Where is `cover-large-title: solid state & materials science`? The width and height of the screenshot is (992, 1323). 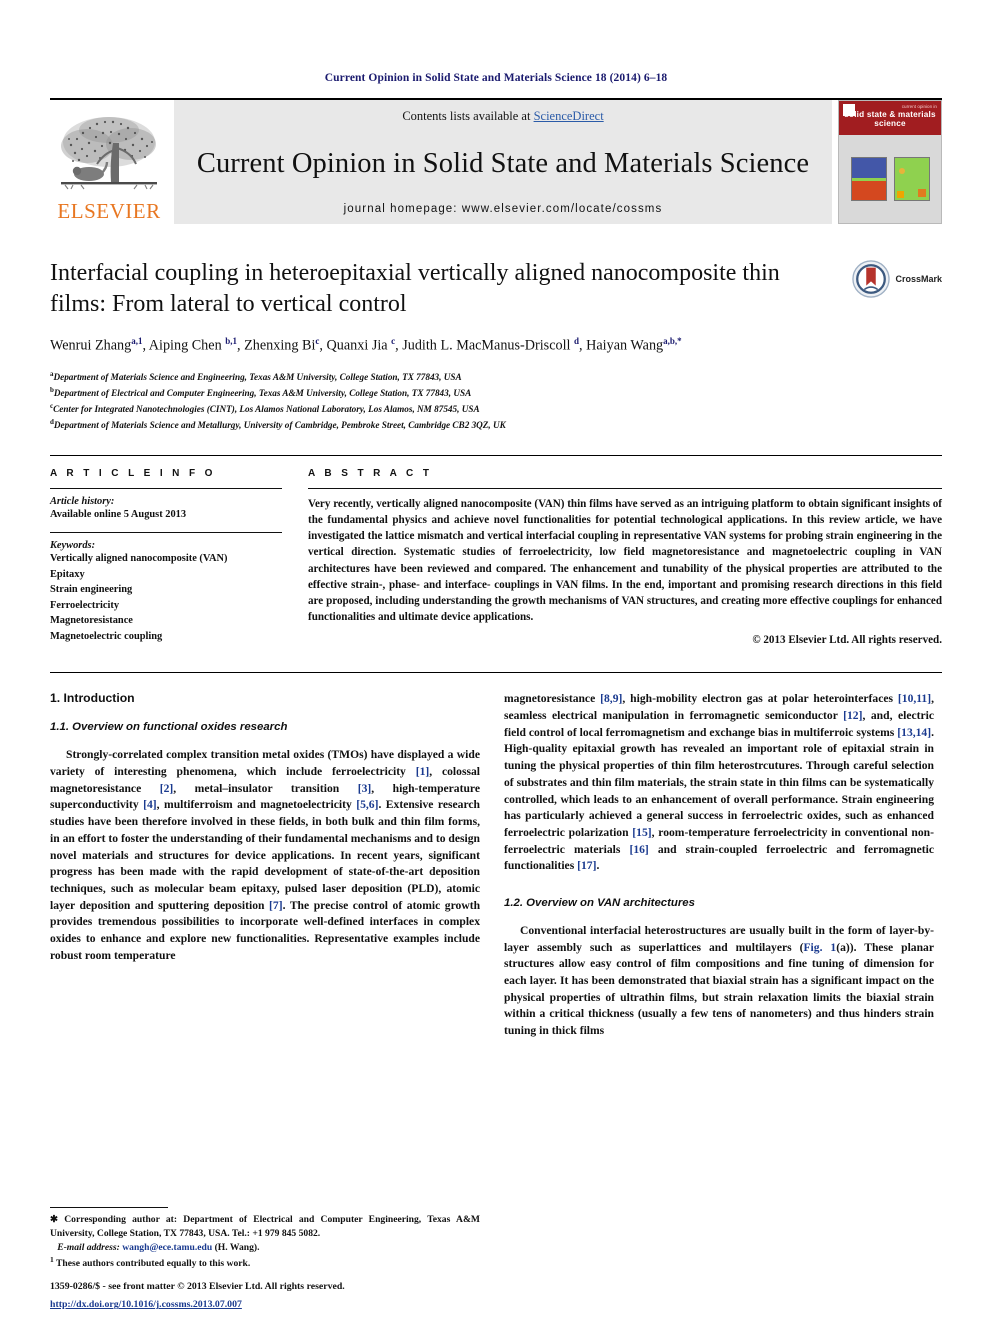
cover-large-title: solid state & materials science is located at coordinates (890, 119).